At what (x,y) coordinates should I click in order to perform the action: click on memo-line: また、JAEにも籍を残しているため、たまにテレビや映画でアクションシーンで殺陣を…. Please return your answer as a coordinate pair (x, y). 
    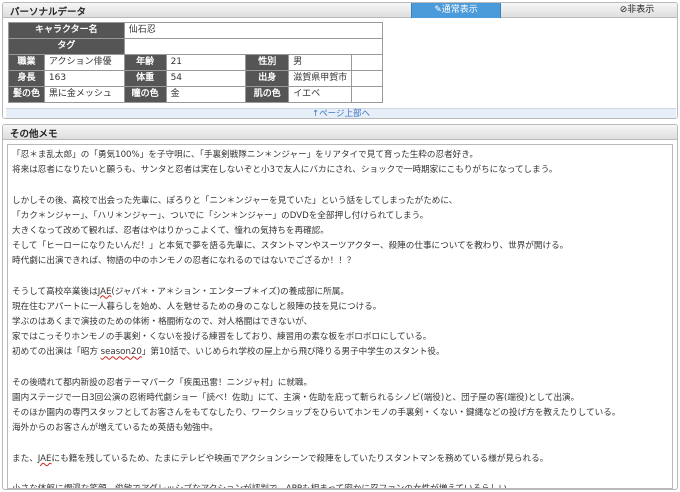
    Looking at the image, I should click on (340, 459).